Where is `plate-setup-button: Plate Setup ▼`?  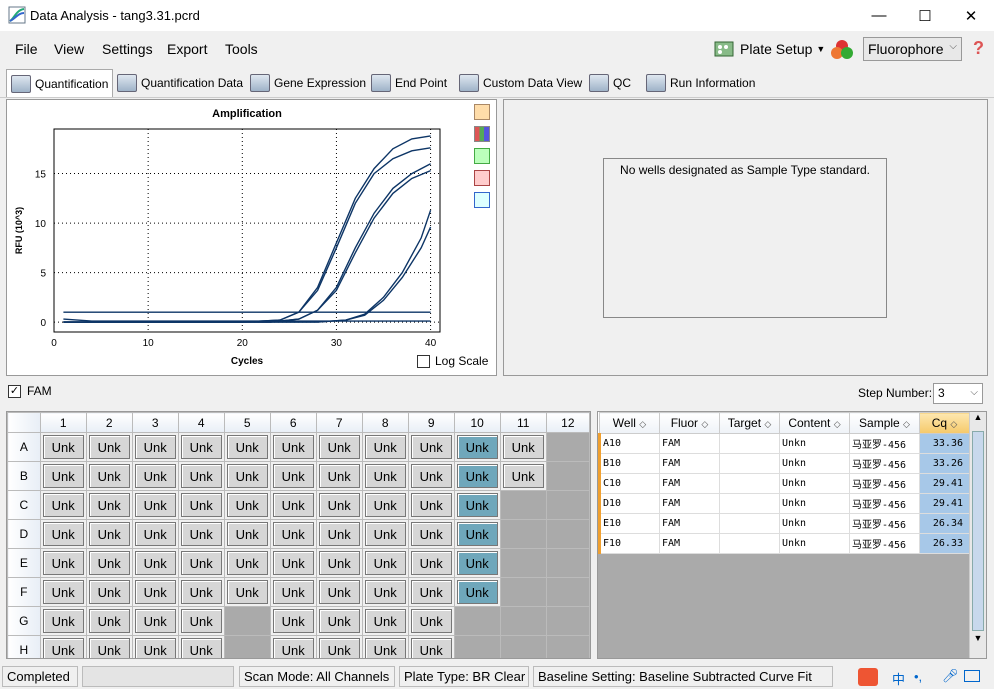
plate-setup-button: Plate Setup ▼ is located at coordinates (768, 49).